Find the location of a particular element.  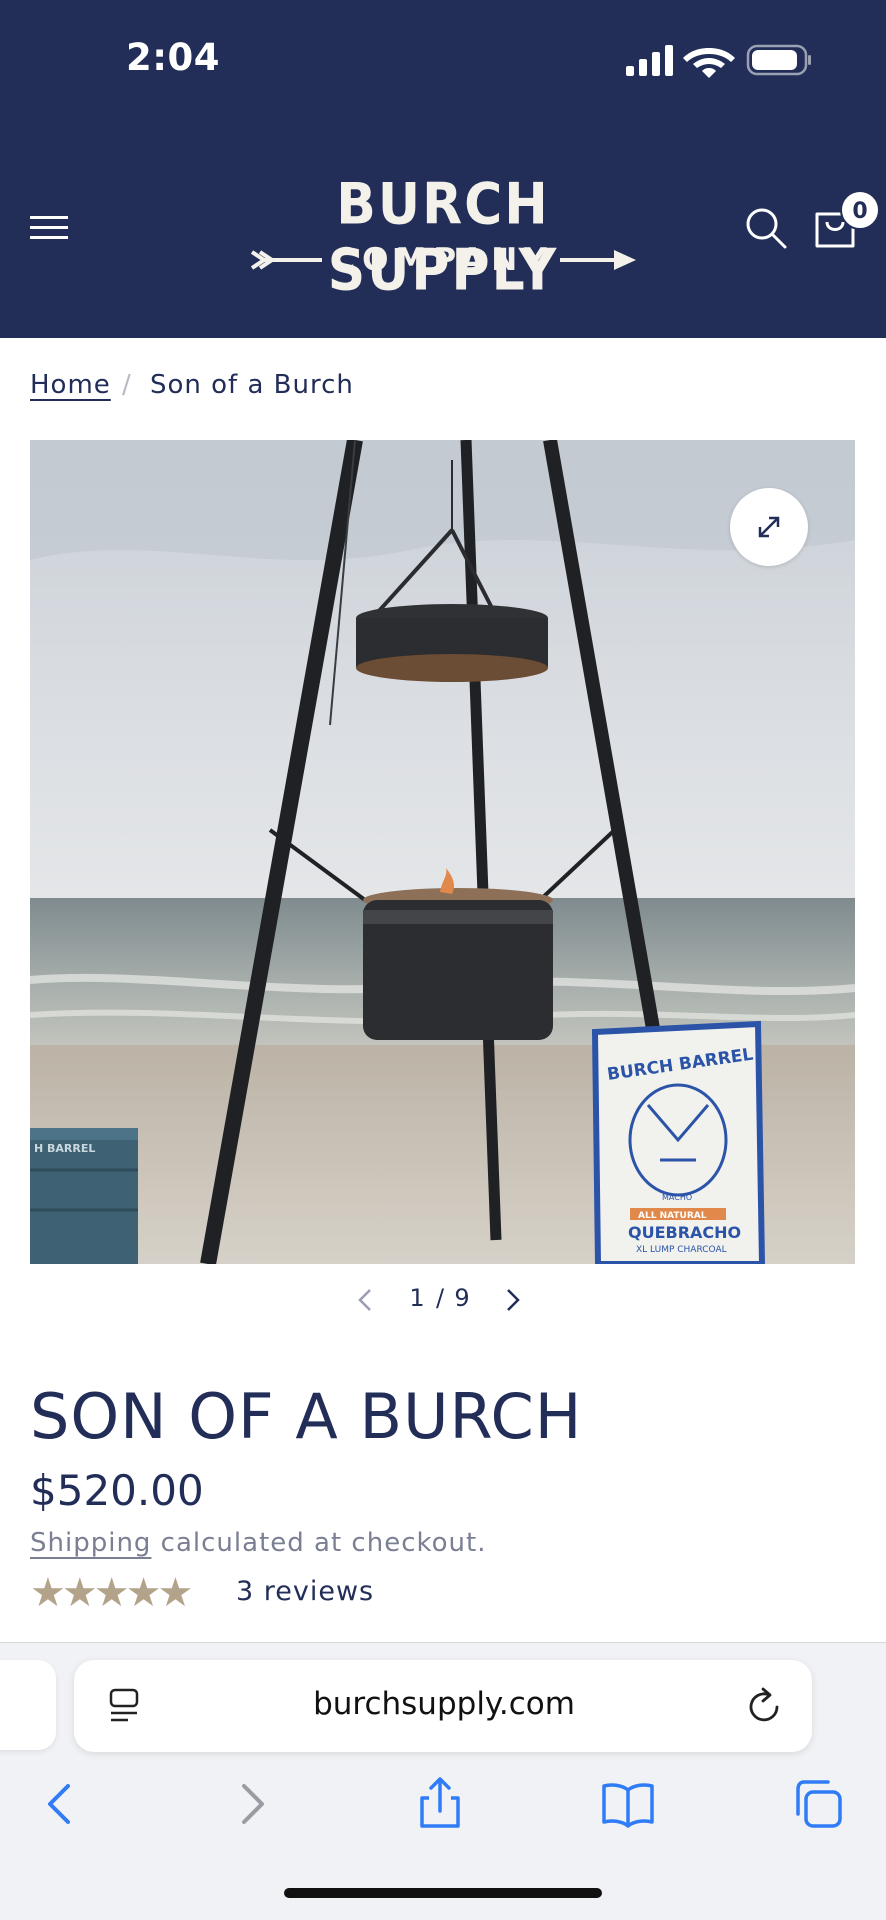

reload-icon is located at coordinates (765, 1706).